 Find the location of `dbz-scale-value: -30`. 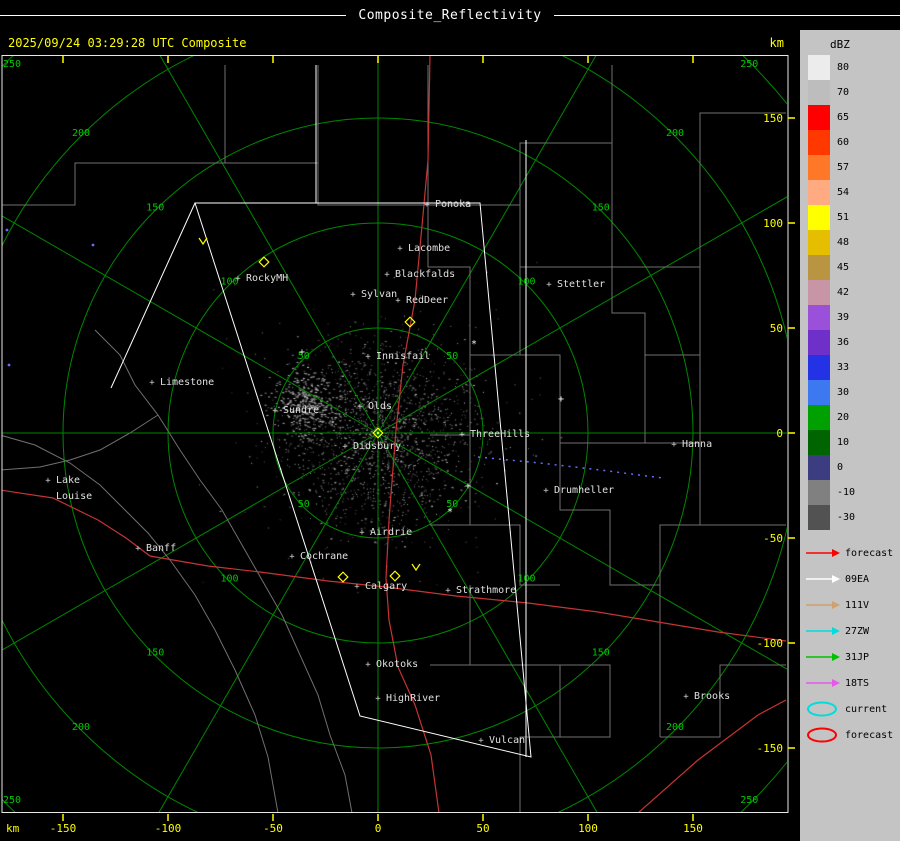

dbz-scale-value: -30 is located at coordinates (846, 517).